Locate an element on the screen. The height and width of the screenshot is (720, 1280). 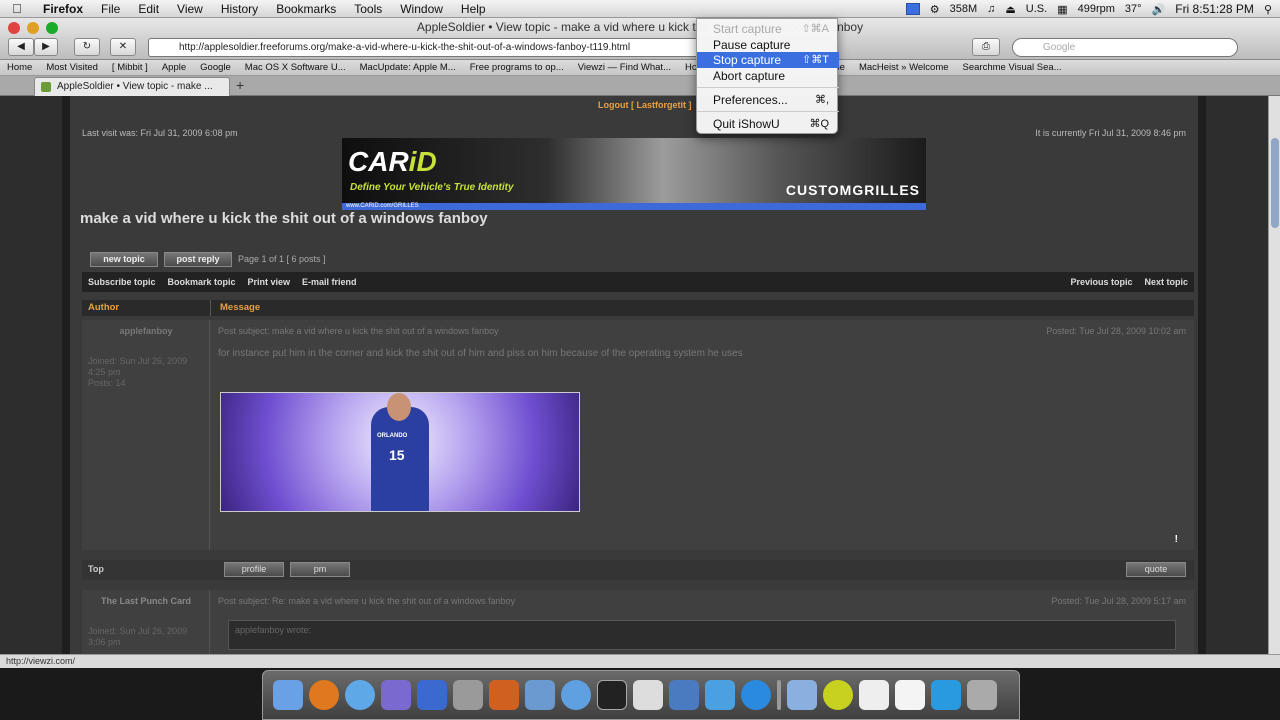
start-capture-item: Start capture ⇧⌘A is located at coordinates (768, 29).